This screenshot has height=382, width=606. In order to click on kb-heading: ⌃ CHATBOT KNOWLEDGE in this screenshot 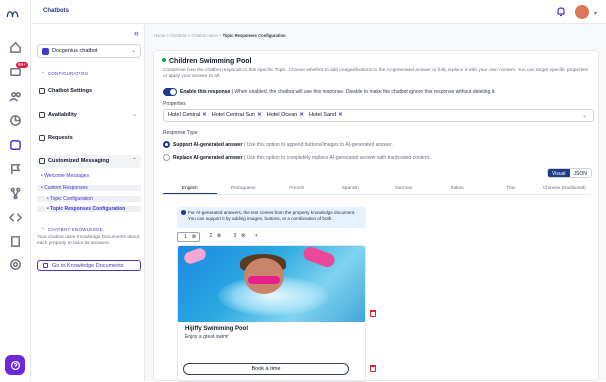, I will do `click(72, 229)`.